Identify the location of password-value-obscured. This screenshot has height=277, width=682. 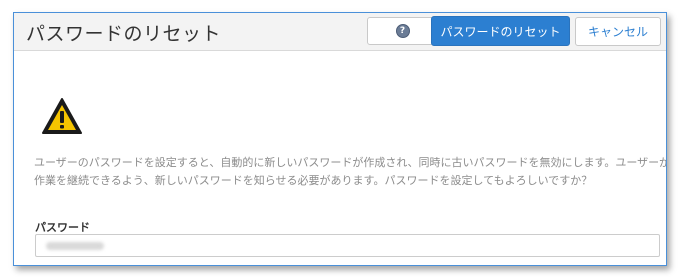
(75, 246).